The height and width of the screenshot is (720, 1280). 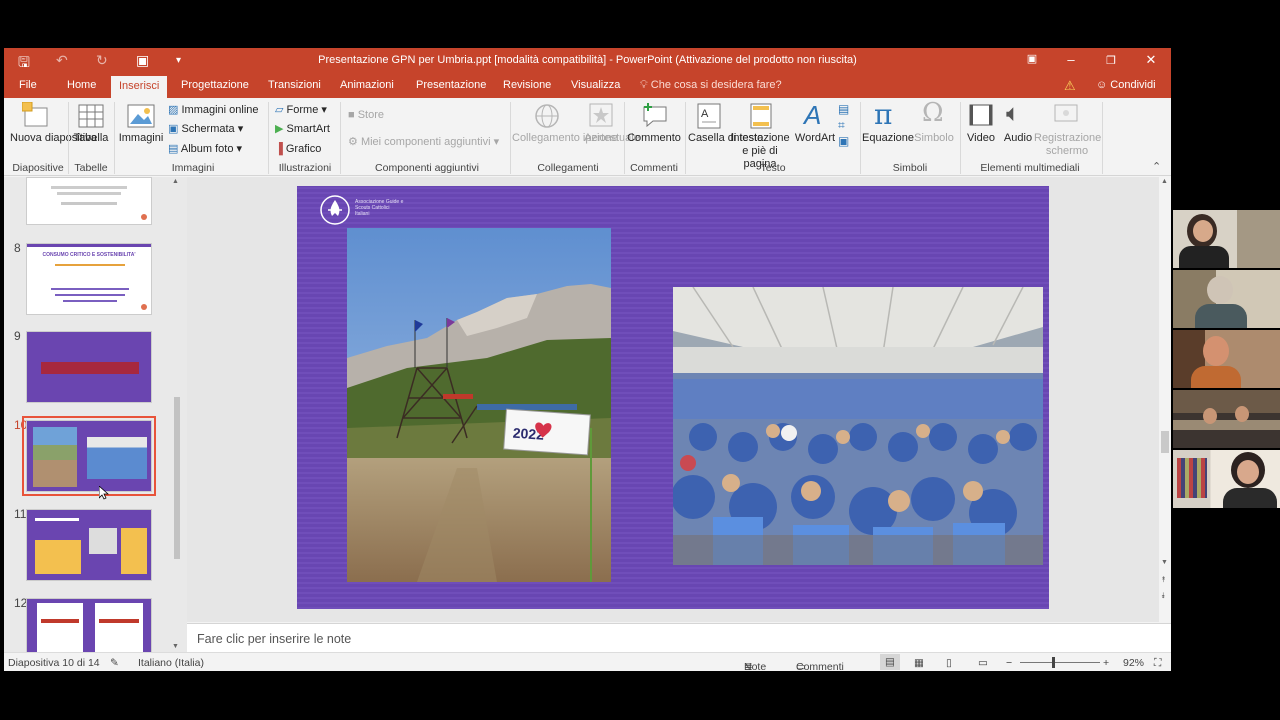 I want to click on language-indicator: Italiano (Italia), so click(x=171, y=663).